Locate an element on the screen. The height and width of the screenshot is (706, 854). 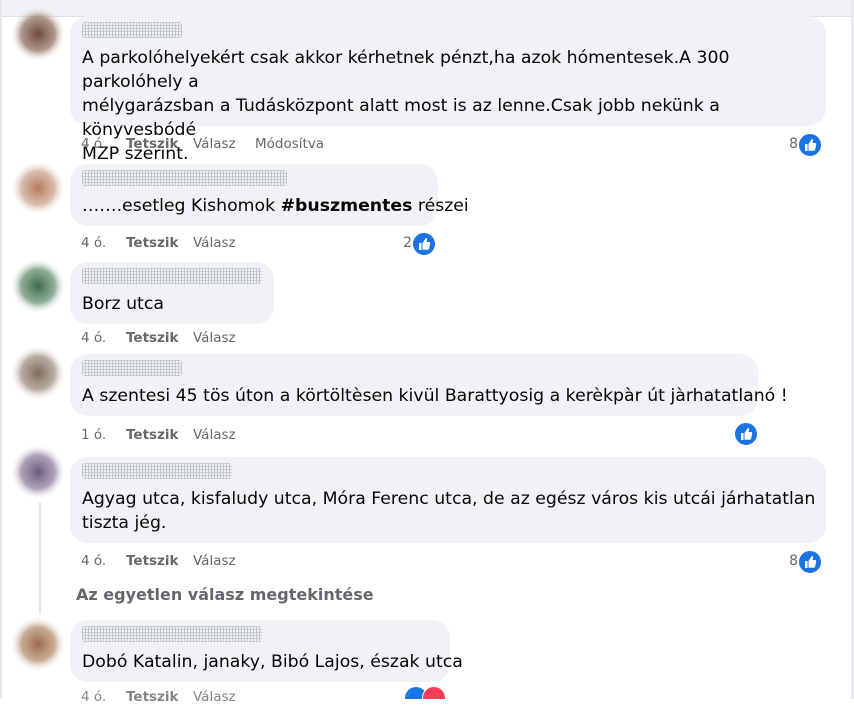
comment-text: …….esetleg Kishomok #buszmentes részei is located at coordinates (275, 206).